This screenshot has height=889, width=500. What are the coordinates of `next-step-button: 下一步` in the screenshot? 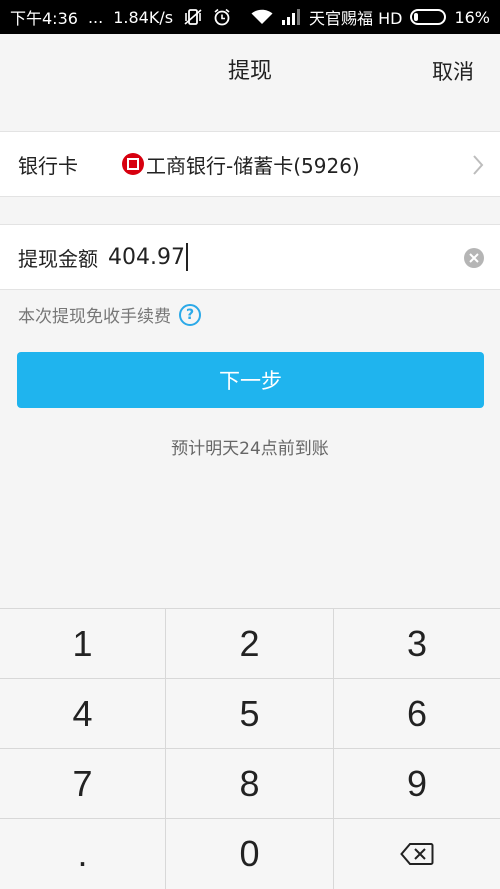 It's located at (250, 380).